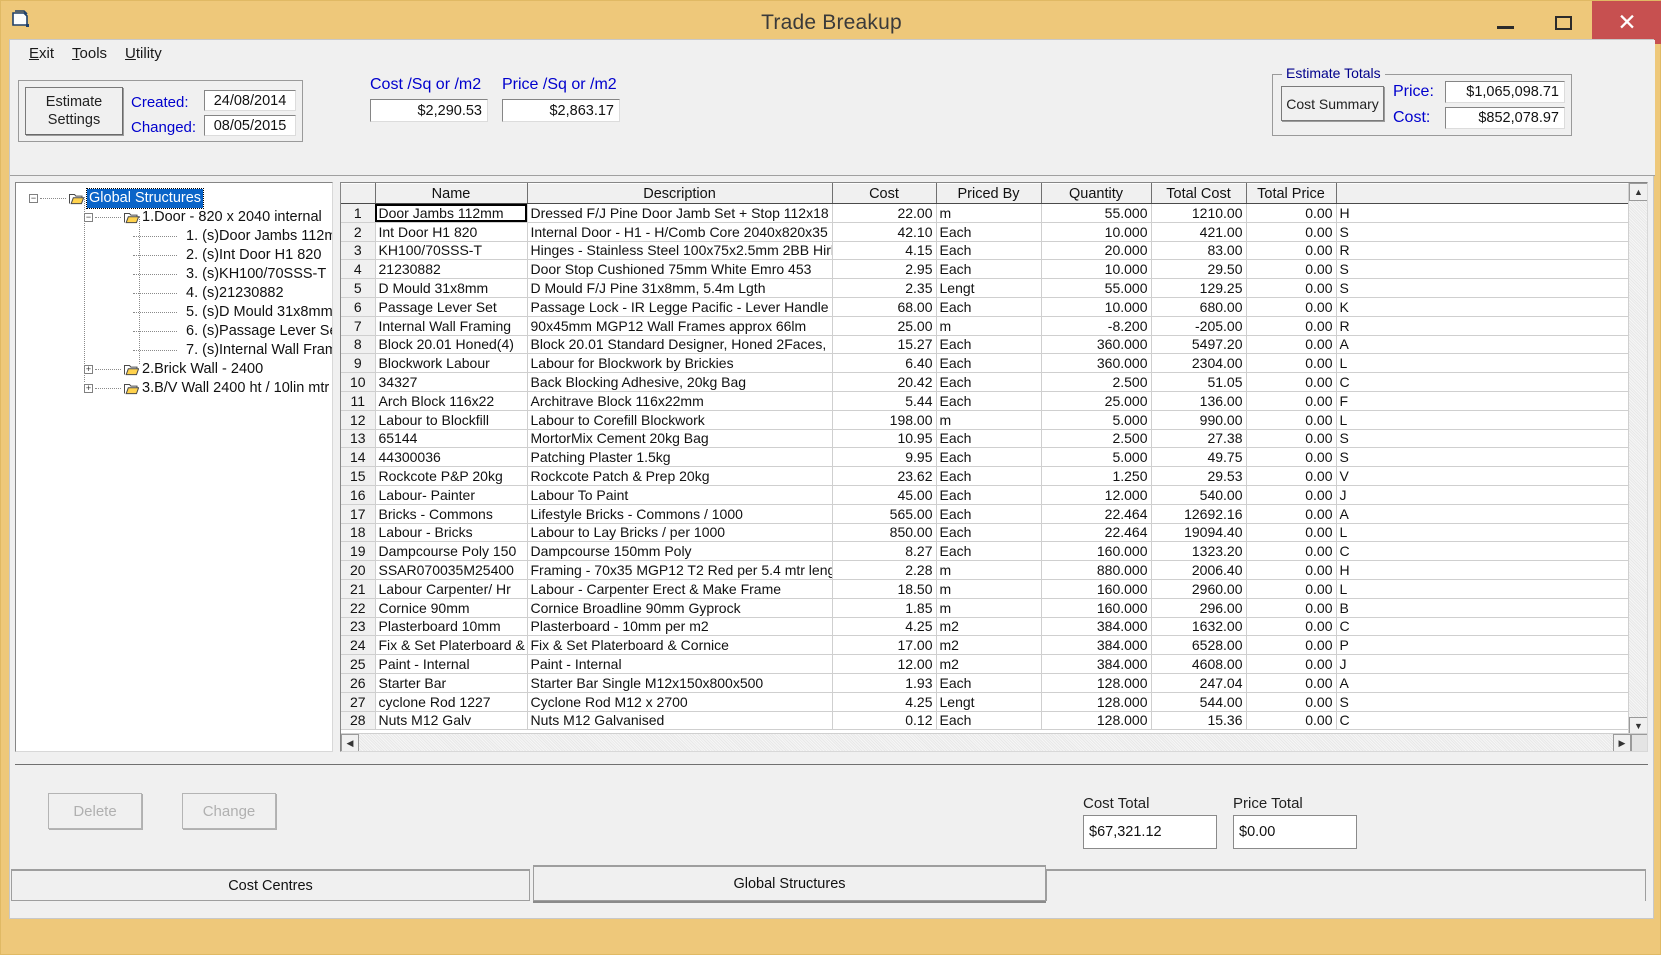 The width and height of the screenshot is (1661, 955). I want to click on changed-date-field: 08/05/2015, so click(250, 125).